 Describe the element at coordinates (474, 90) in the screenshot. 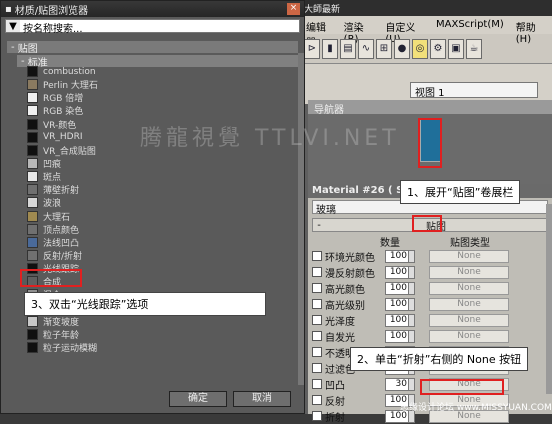

I see `viewport-select: 视图 1` at that location.